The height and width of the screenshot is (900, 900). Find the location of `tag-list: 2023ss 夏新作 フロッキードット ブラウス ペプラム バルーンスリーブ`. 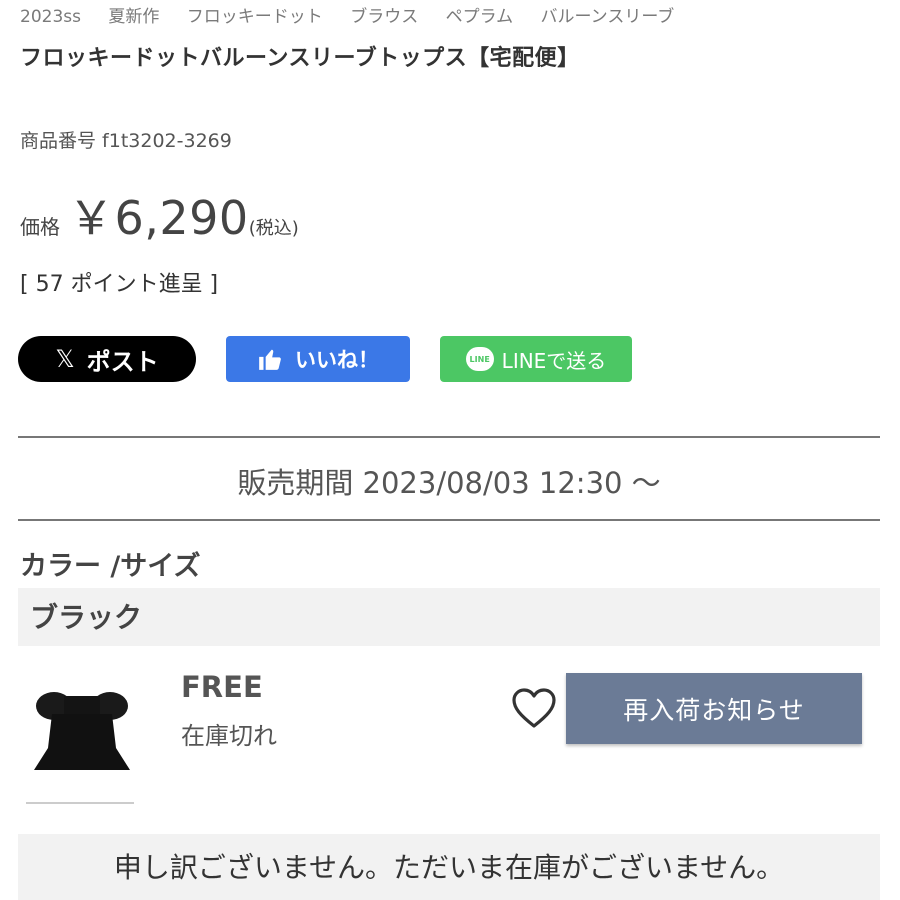

tag-list: 2023ss 夏新作 フロッキードット ブラウス ペプラム バルーンスリーブ is located at coordinates (358, 14).